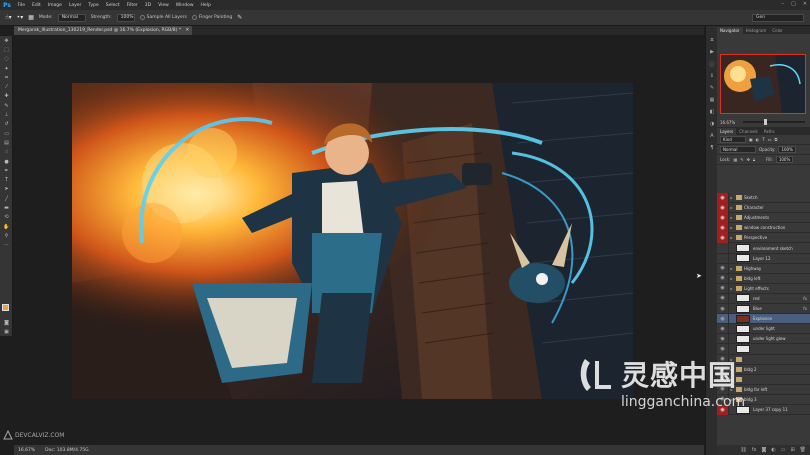 This screenshot has height=455, width=810. Describe the element at coordinates (6, 170) in the screenshot. I see `pen-tool-icon: ✒` at that location.